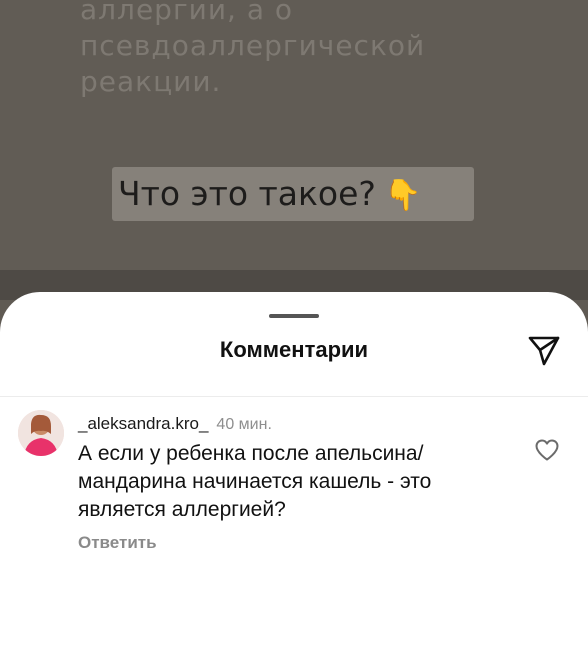 Image resolution: width=588 pixels, height=672 pixels. Describe the element at coordinates (187, 13) in the screenshot. I see `post-text-line: аллергии, а о` at that location.